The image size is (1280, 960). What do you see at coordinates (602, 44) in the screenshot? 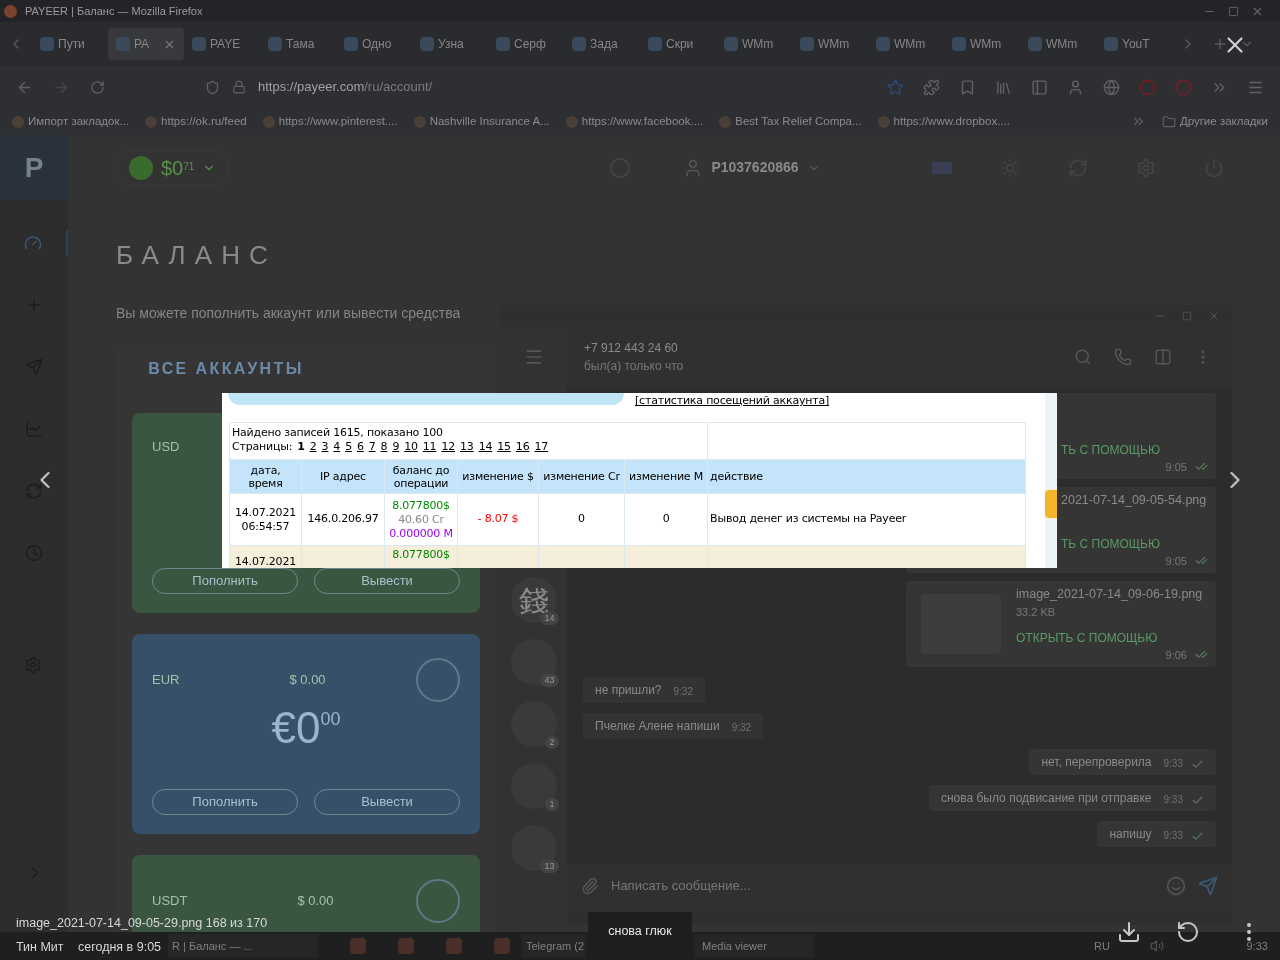
I see `browser-tab: Зада` at bounding box center [602, 44].